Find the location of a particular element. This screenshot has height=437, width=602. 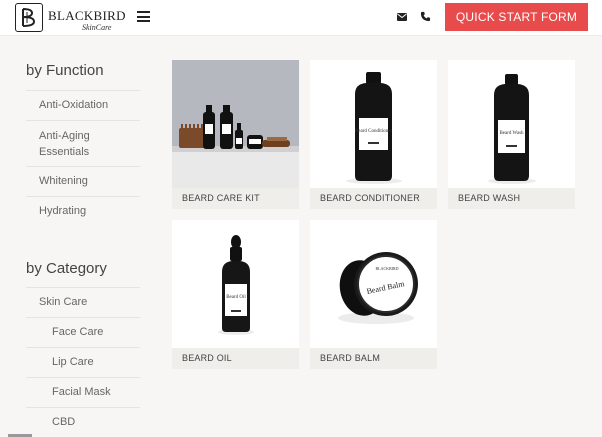

sidebar-item-anti-oxidation: Anti-Oxidation is located at coordinates (83, 105).